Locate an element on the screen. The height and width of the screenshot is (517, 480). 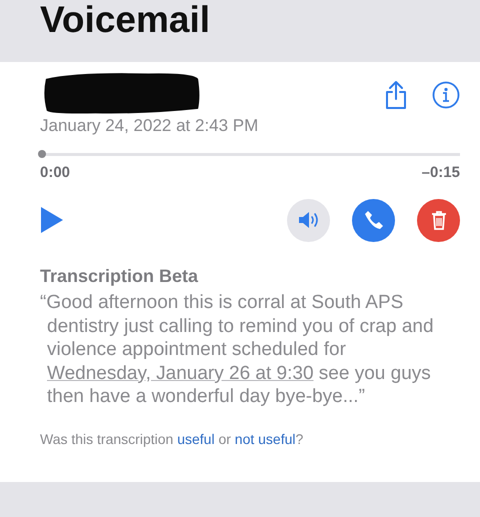
delete-button is located at coordinates (438, 220).